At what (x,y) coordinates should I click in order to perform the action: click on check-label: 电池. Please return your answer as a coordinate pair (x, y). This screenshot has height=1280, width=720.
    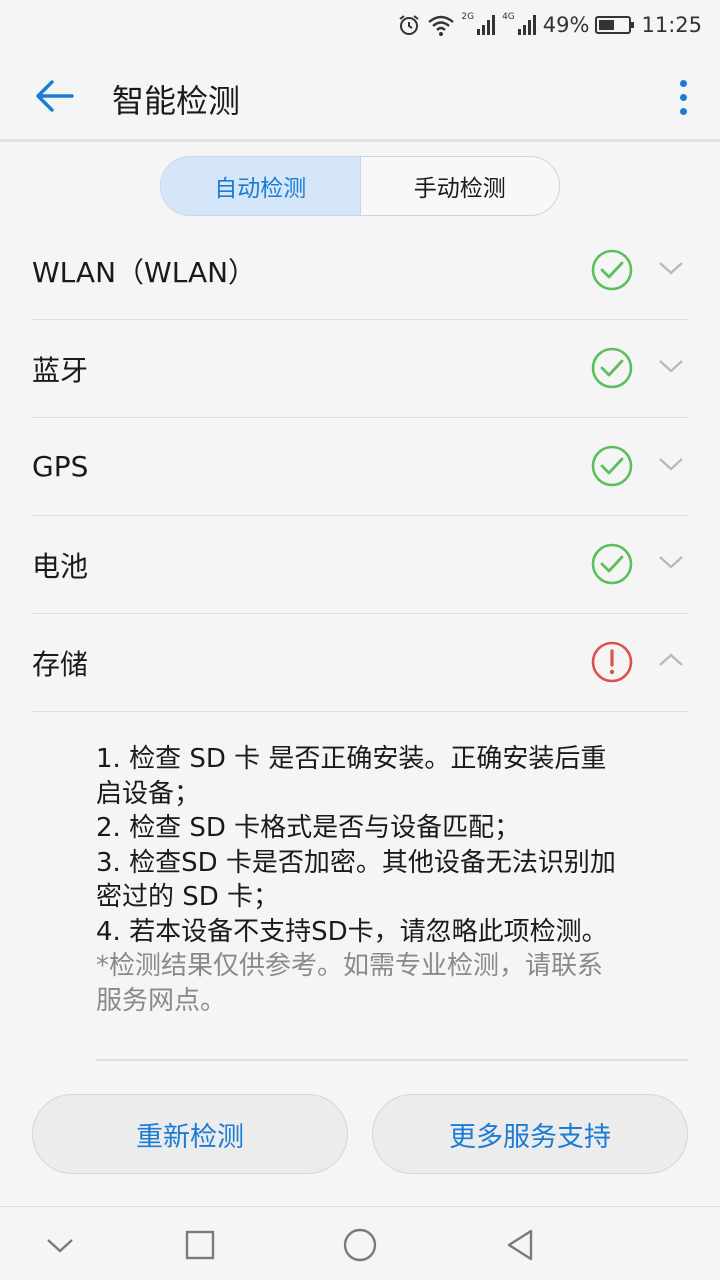
    Looking at the image, I should click on (60, 566).